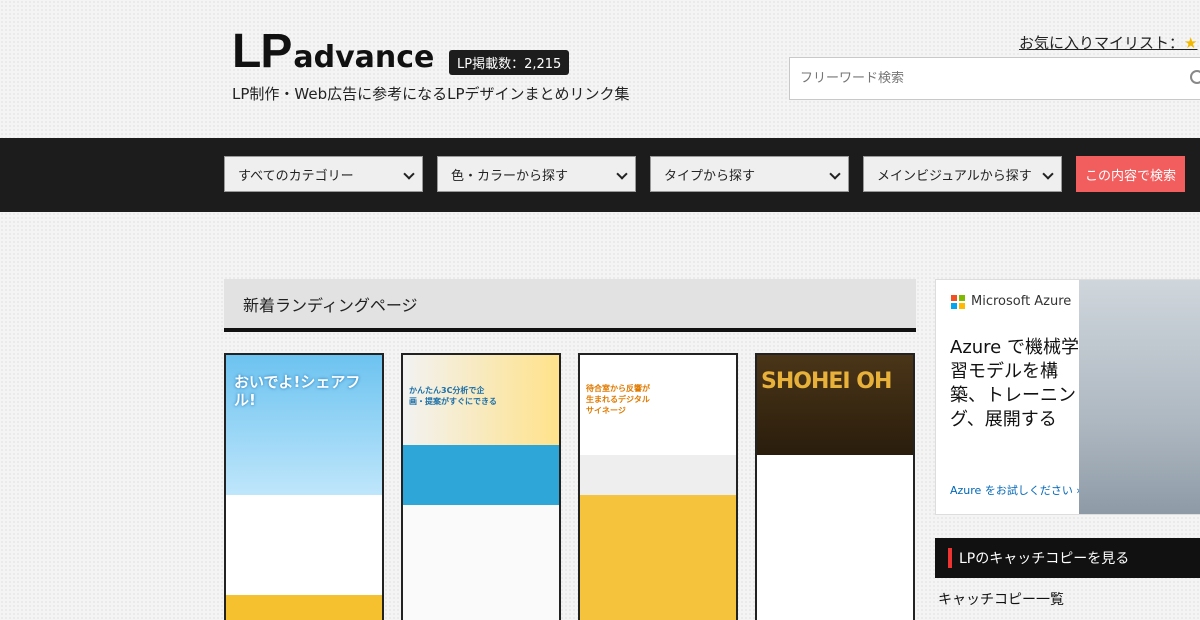 The image size is (1200, 620). What do you see at coordinates (509, 62) in the screenshot?
I see `lp-count-badge: LP掲載数：2,215` at bounding box center [509, 62].